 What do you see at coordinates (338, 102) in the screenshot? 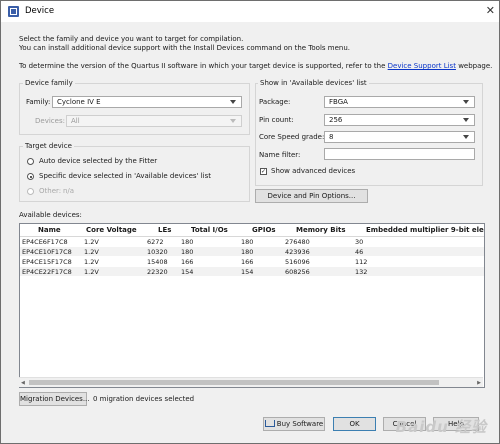
I see `package-select-value: FBGA` at bounding box center [338, 102].